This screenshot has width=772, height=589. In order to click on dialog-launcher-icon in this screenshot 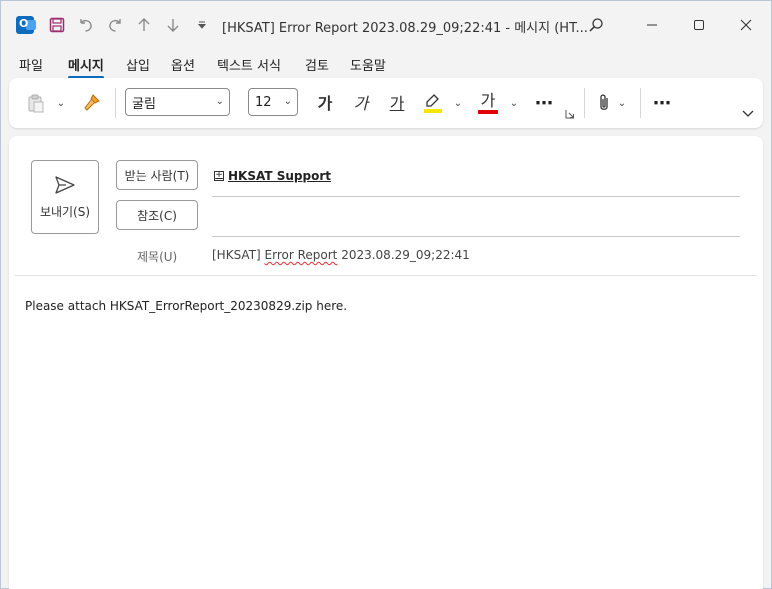, I will do `click(570, 114)`.